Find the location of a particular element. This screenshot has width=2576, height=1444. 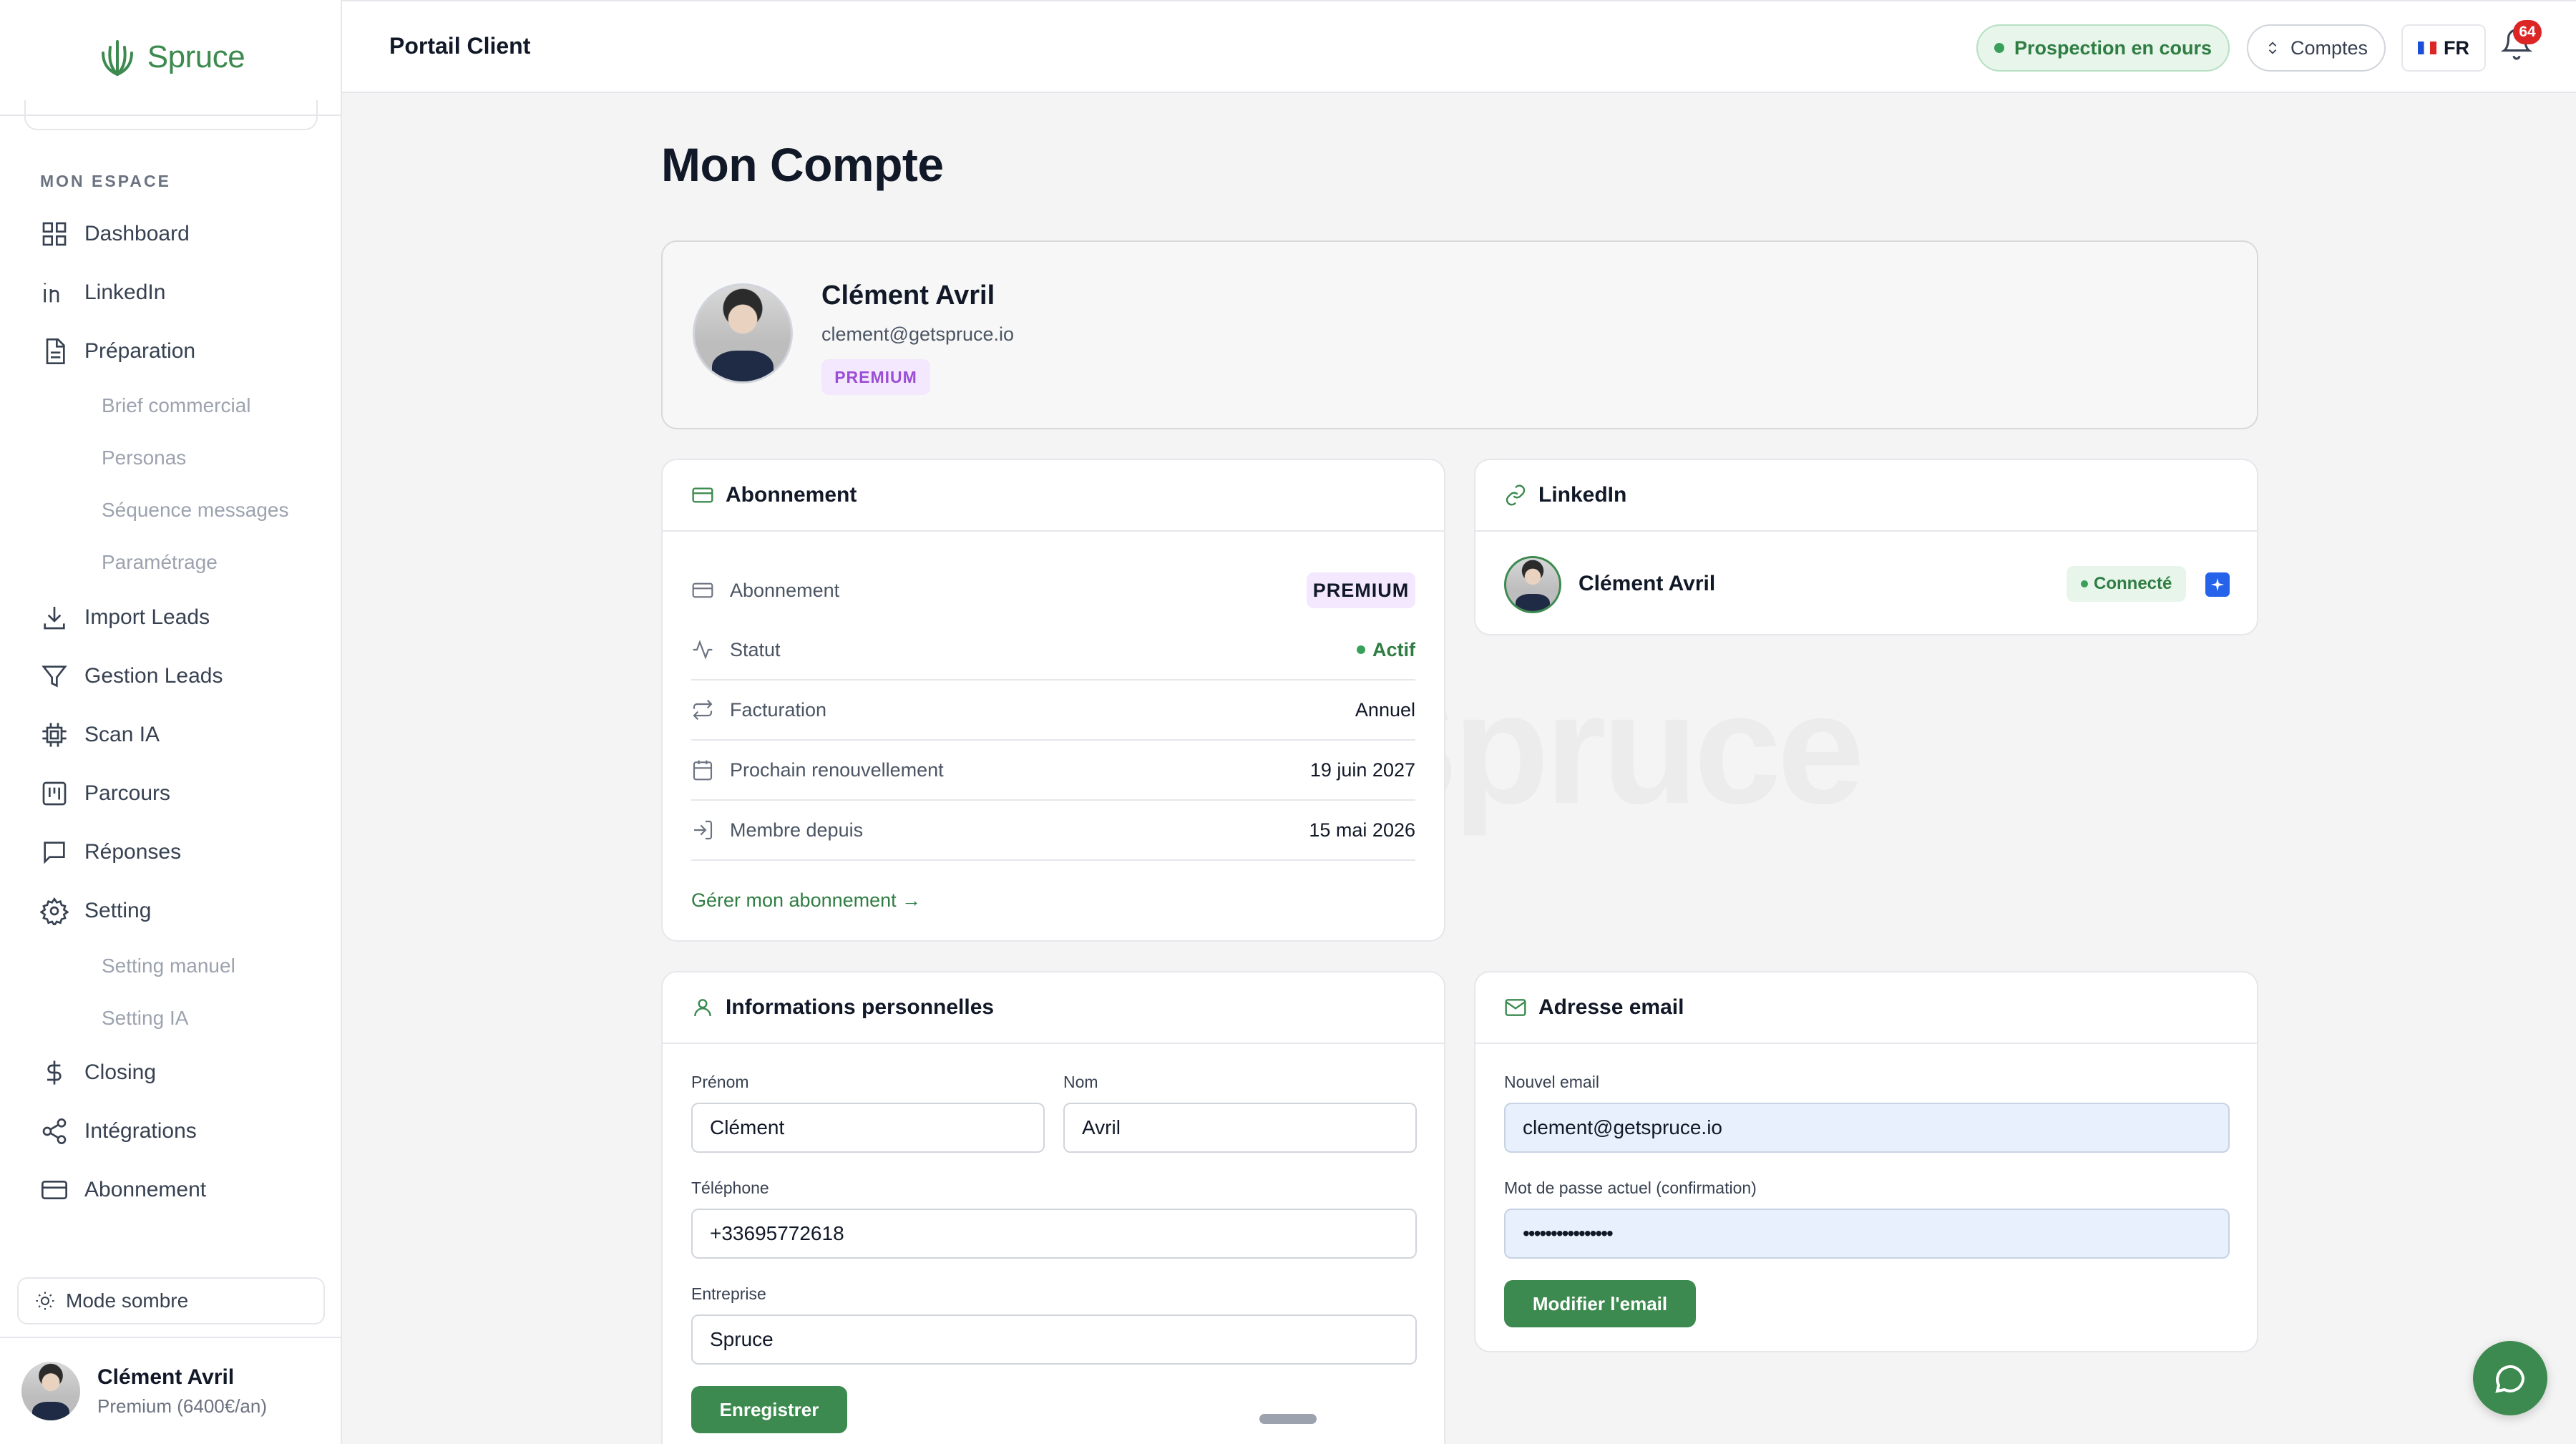

avatar is located at coordinates (50, 1391).